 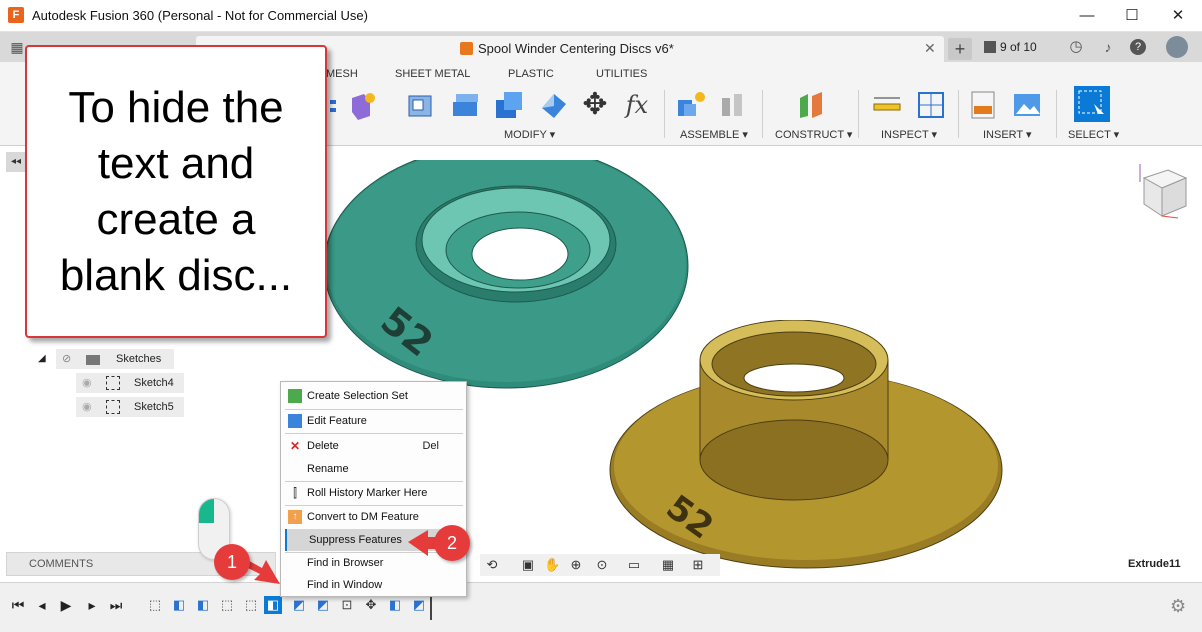 I want to click on navigation-bar: ⟲ ▣ ✋ ⊕ ⊙ ▭ ▦ ⊞, so click(x=600, y=565).